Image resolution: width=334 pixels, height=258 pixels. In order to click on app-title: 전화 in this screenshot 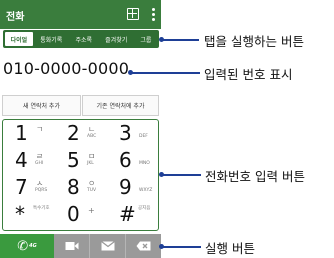, I will do `click(15, 17)`.